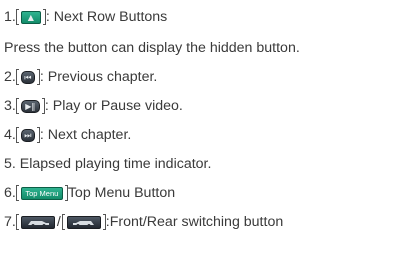 The height and width of the screenshot is (257, 401). Describe the element at coordinates (10, 77) in the screenshot. I see `item-number: 2.` at that location.